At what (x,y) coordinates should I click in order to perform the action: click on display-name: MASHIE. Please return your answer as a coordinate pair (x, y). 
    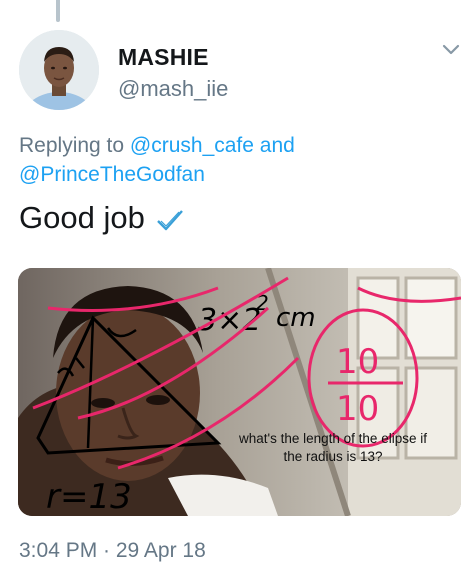
    Looking at the image, I should click on (163, 57).